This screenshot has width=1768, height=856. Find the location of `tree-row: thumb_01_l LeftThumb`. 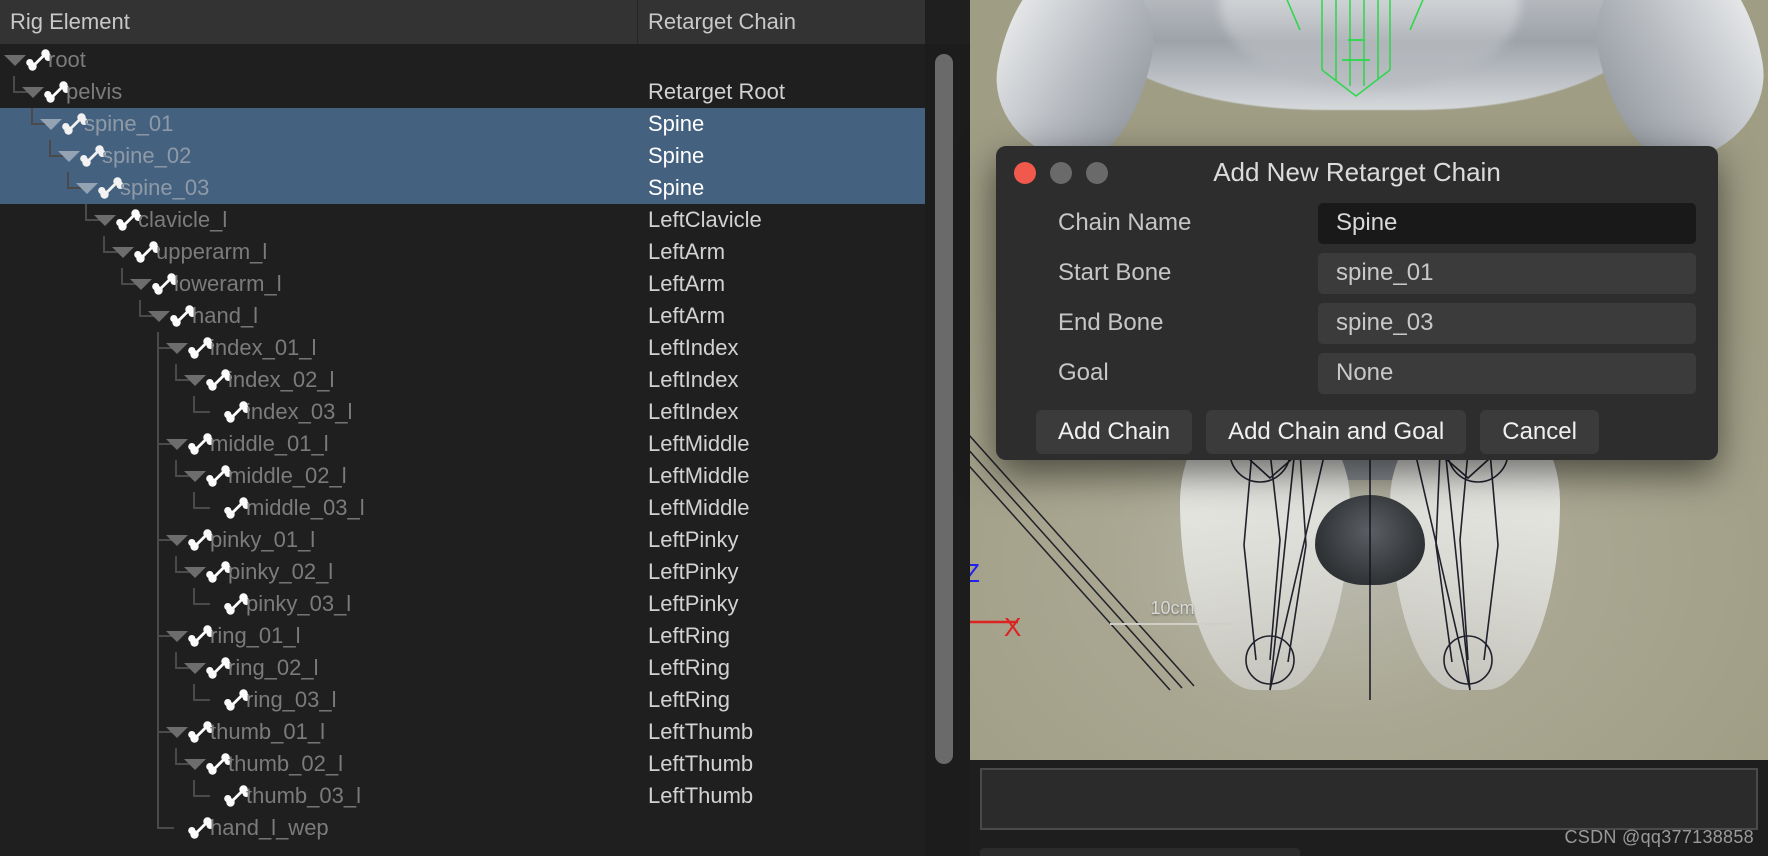

tree-row: thumb_01_l LeftThumb is located at coordinates (462, 732).